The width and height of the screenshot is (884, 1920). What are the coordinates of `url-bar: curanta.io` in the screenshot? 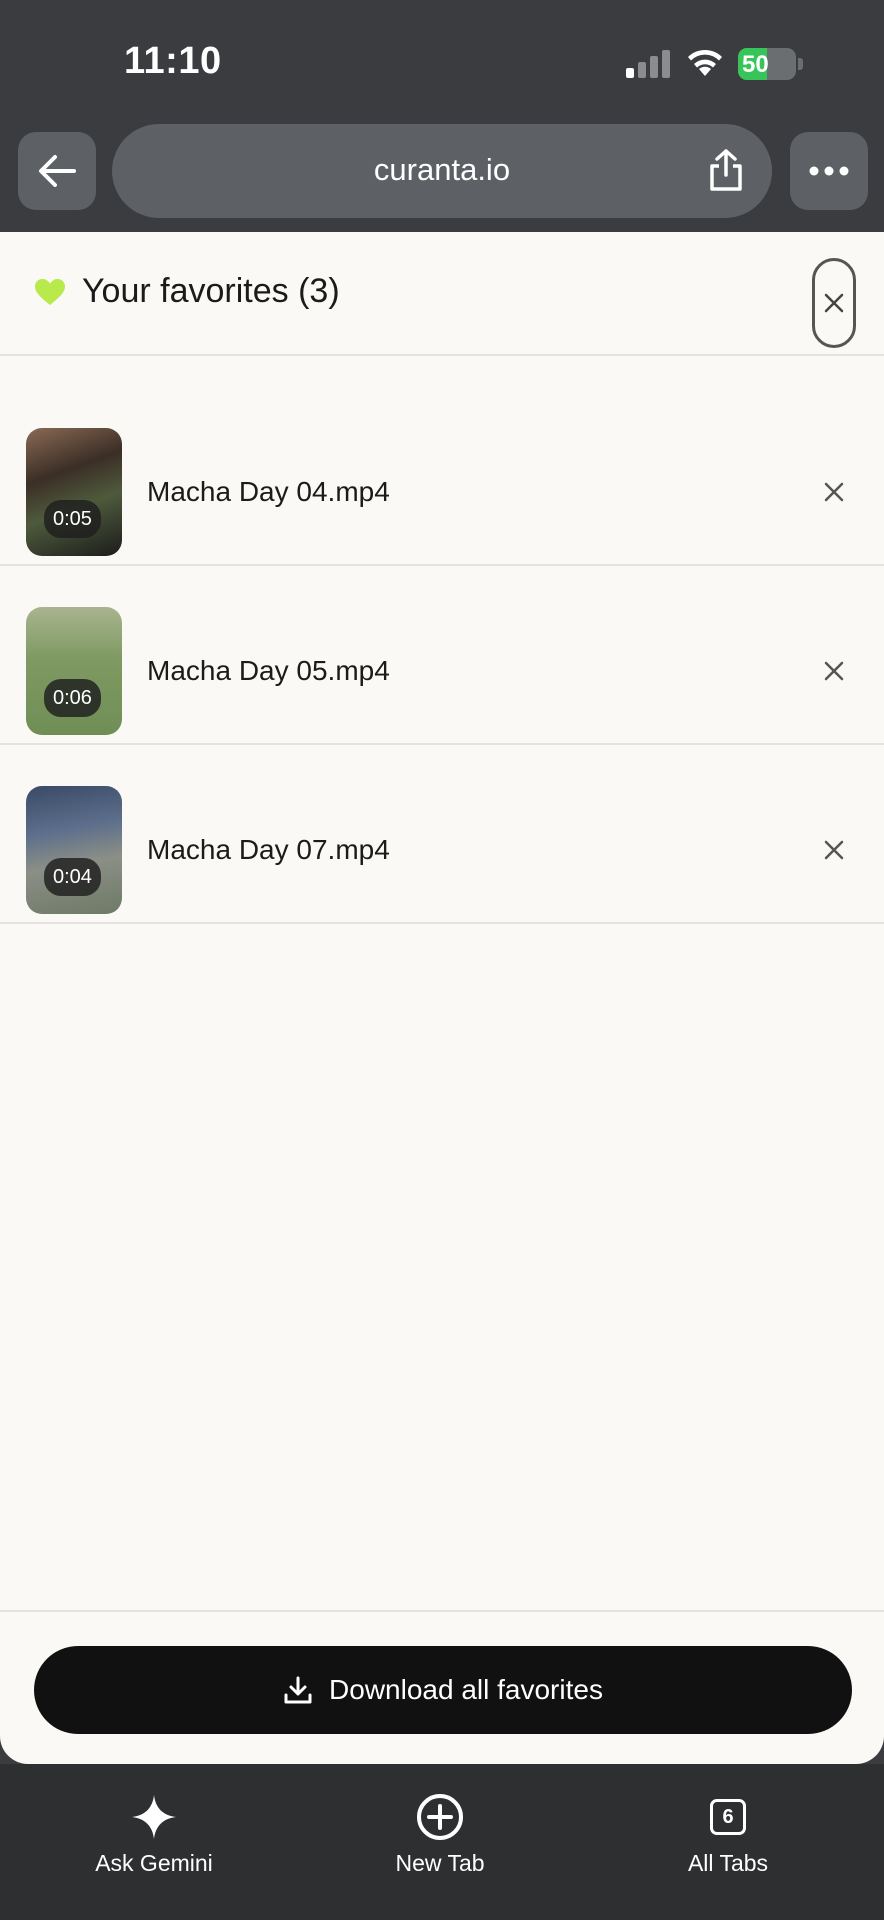 It's located at (442, 171).